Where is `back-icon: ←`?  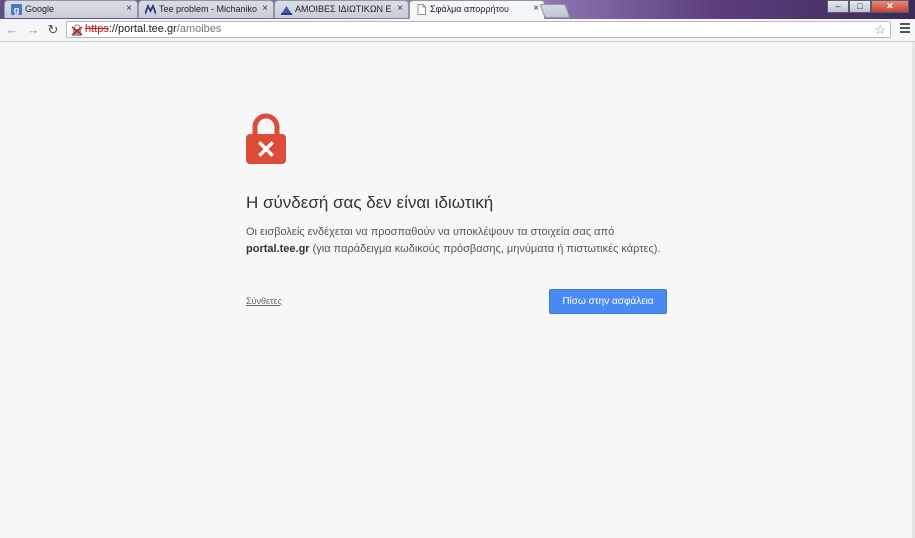 back-icon: ← is located at coordinates (12, 29).